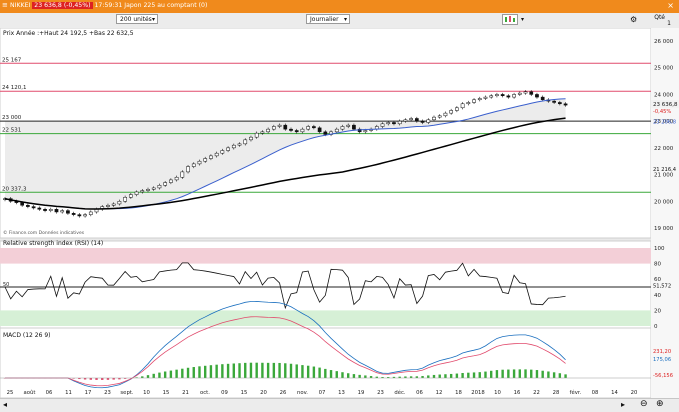 Image resolution: width=679 pixels, height=412 pixels. Describe the element at coordinates (670, 5) in the screenshot. I see `close-icon: ×` at that location.